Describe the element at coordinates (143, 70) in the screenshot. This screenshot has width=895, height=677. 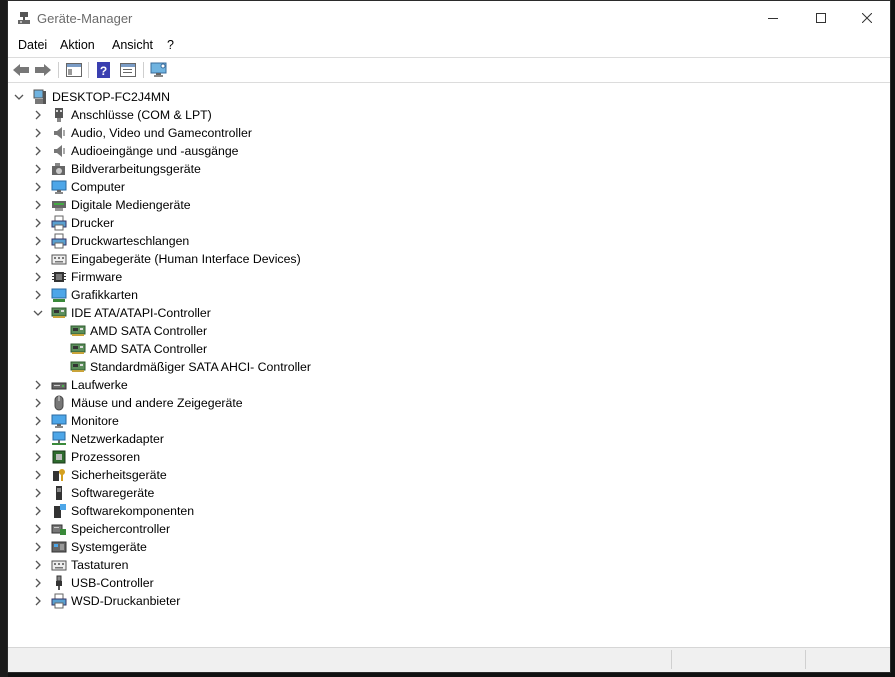
I see `toolbar-separator` at that location.